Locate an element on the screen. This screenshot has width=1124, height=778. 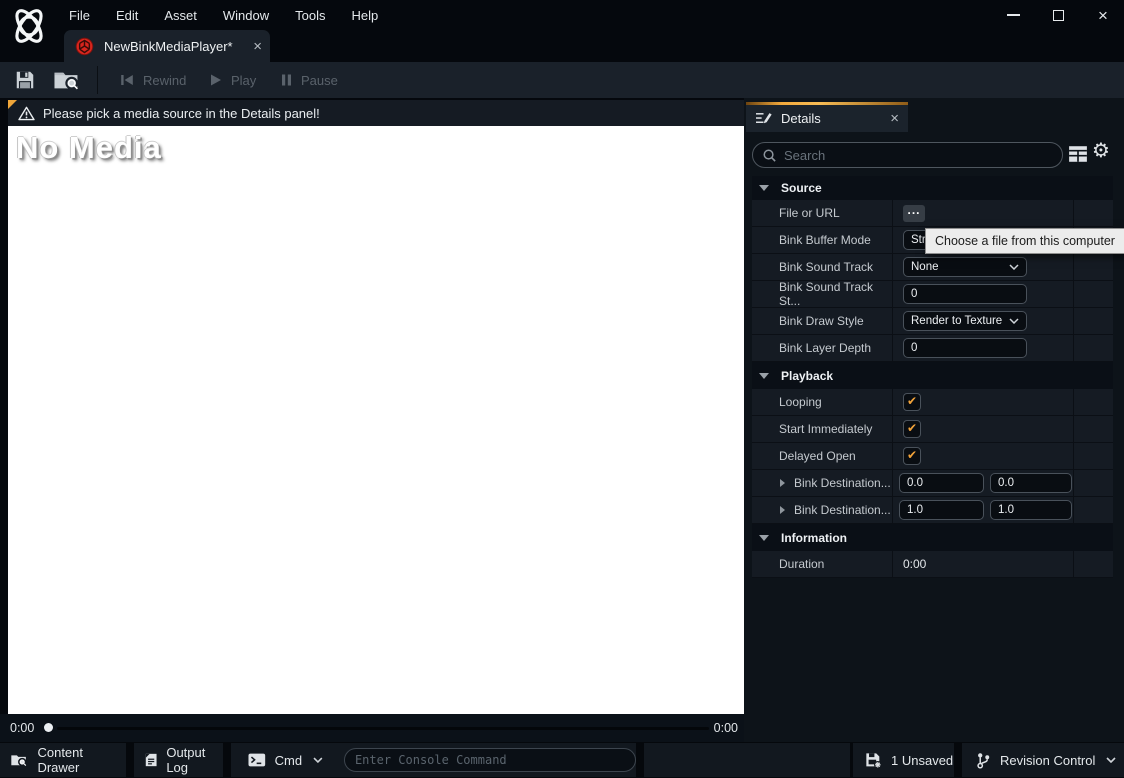
destination-lower-y-field is located at coordinates (1031, 510).